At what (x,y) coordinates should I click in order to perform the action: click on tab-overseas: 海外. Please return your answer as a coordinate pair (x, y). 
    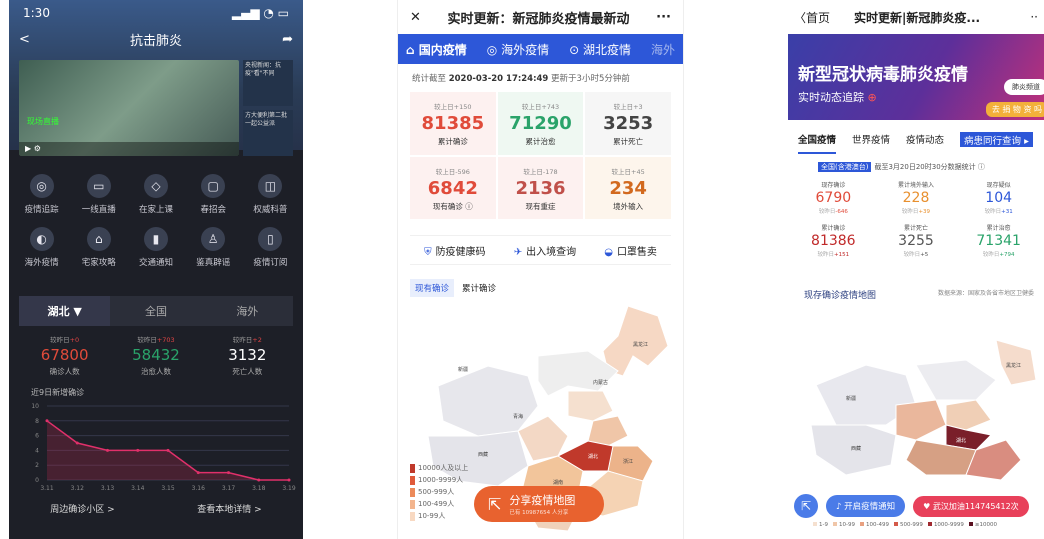
    Looking at the image, I should click on (247, 311).